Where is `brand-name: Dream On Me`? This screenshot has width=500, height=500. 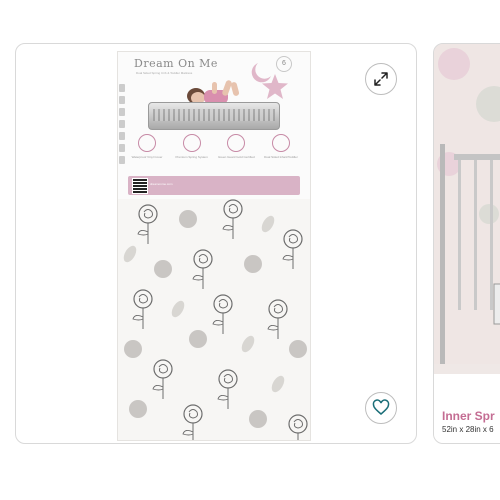 brand-name: Dream On Me is located at coordinates (176, 63).